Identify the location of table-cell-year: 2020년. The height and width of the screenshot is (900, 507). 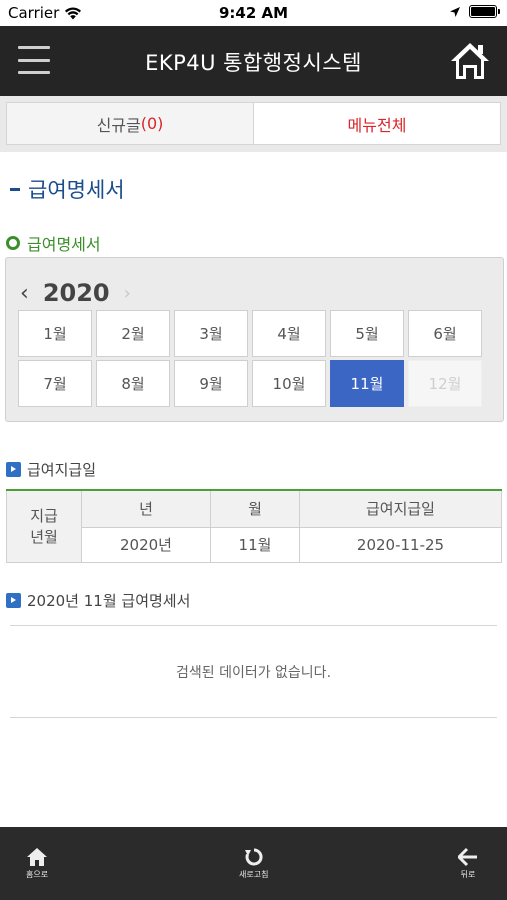
(146, 544).